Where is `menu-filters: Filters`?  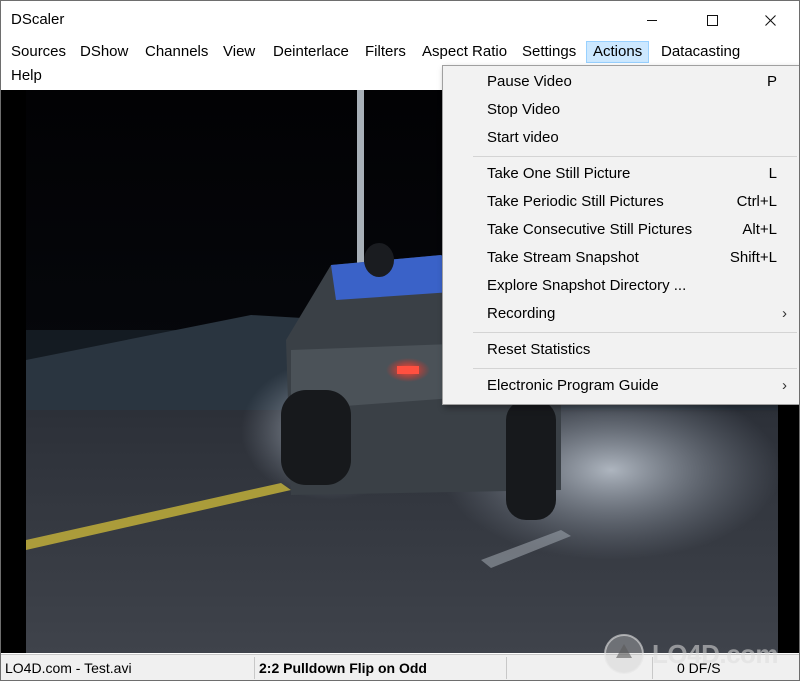 menu-filters: Filters is located at coordinates (385, 52).